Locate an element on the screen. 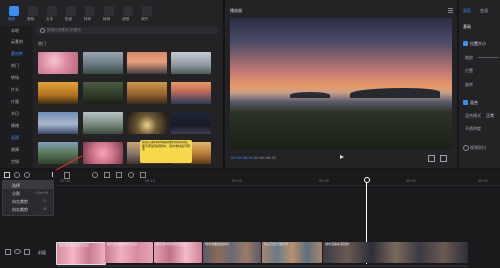  hill-silhouette is located at coordinates (395, 93).